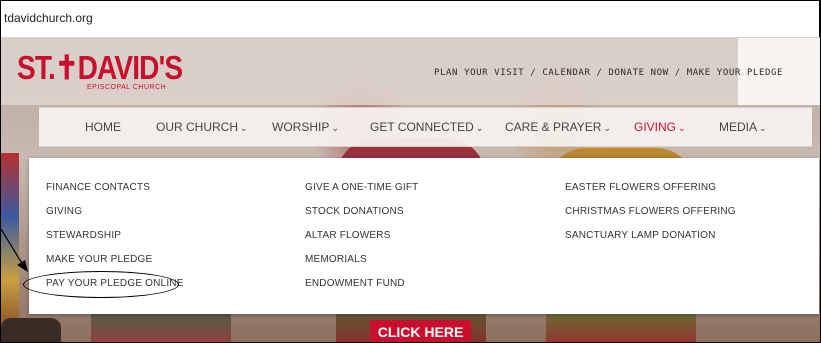 This screenshot has height=343, width=821. I want to click on nav-item-care-prayer: CARE & PRAYER ⌄, so click(558, 127).